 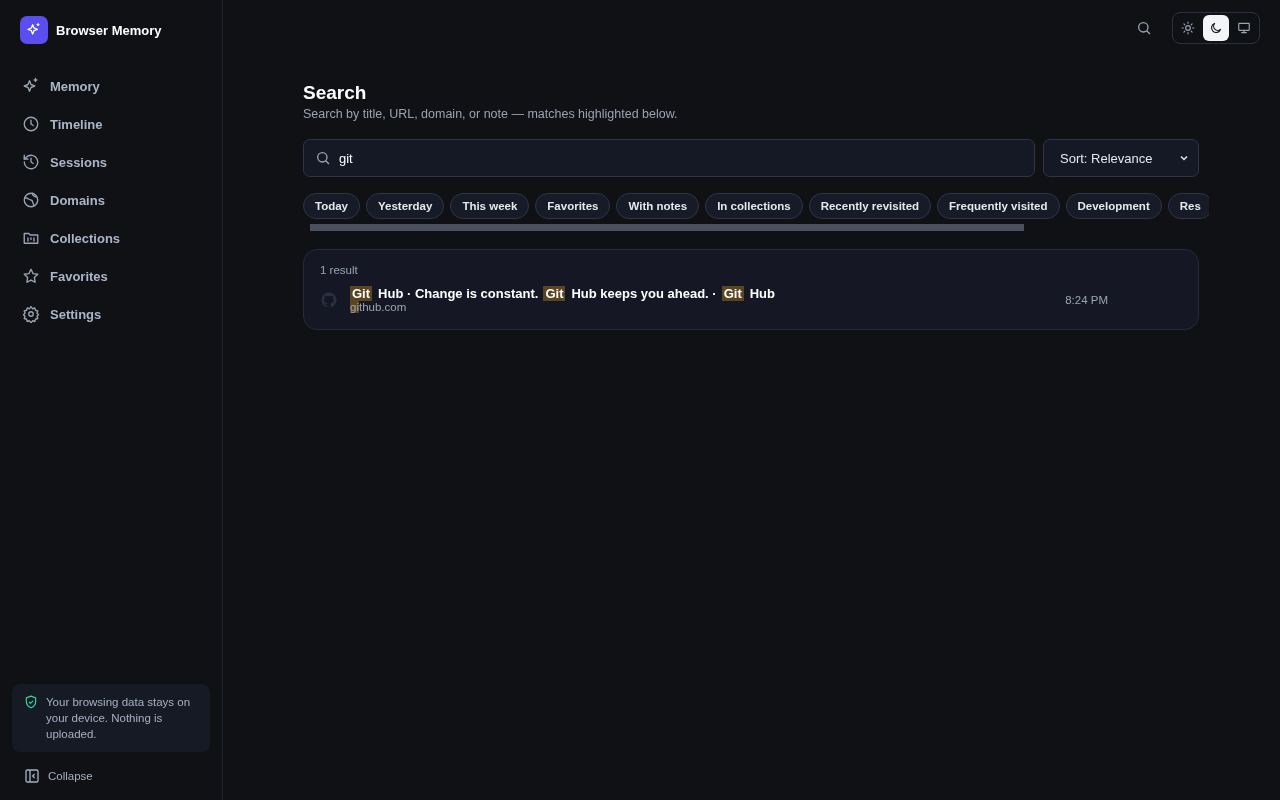 What do you see at coordinates (331, 206) in the screenshot?
I see `filter-chip: Today` at bounding box center [331, 206].